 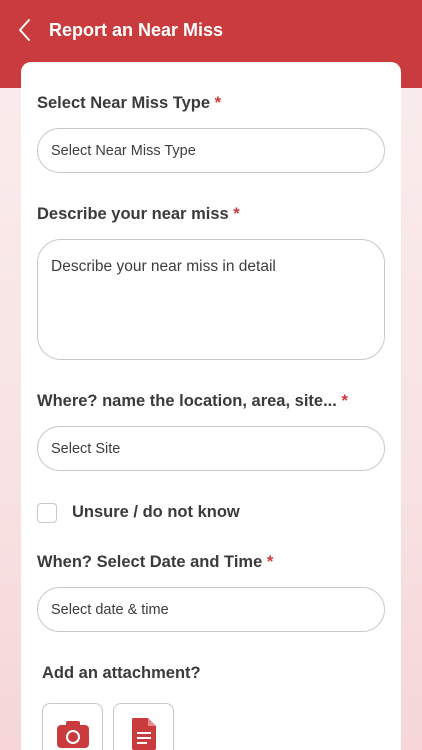 I want to click on type-label-text: Select Near Miss Type, so click(x=124, y=103).